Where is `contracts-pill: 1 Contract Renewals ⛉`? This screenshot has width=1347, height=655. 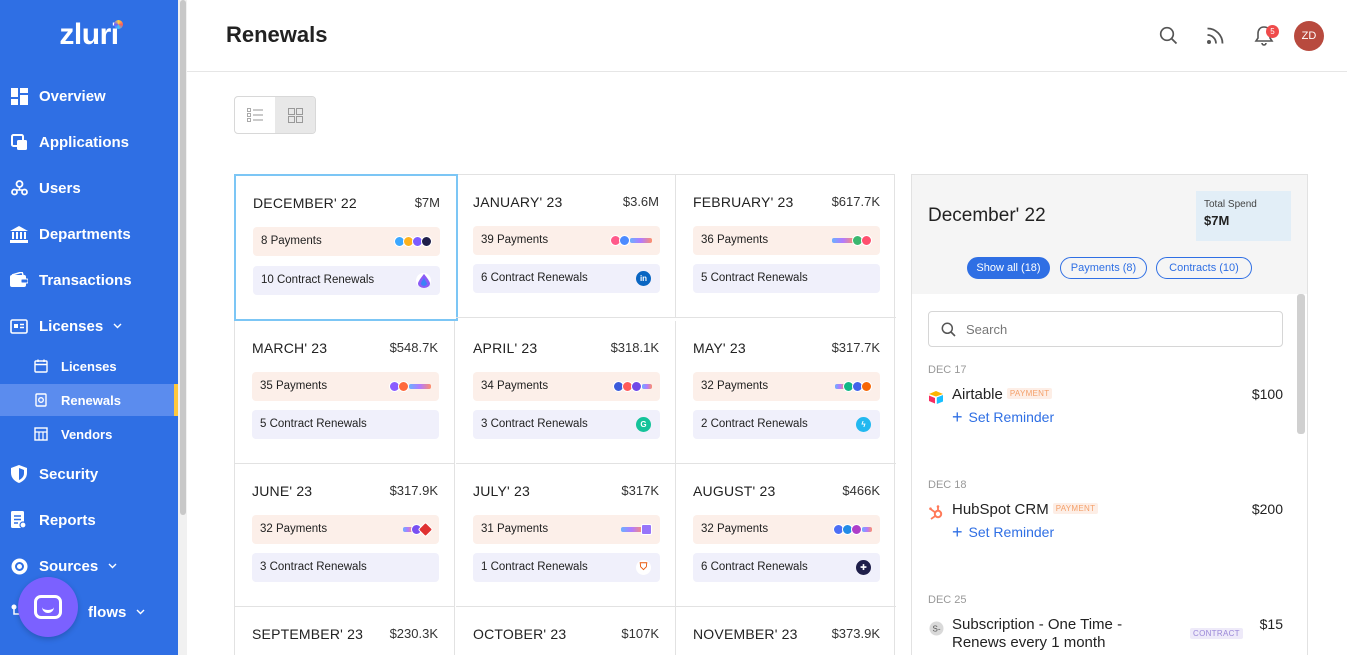
contracts-pill: 1 Contract Renewals ⛉ is located at coordinates (566, 567).